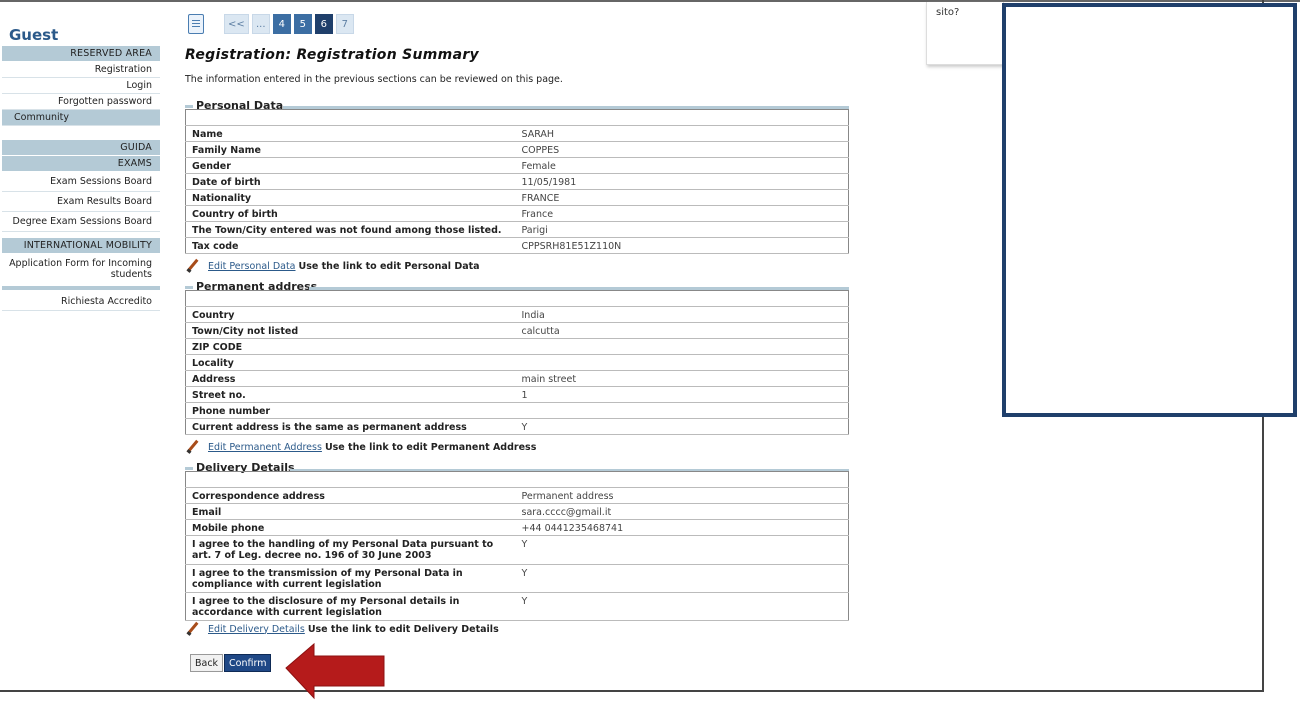 The width and height of the screenshot is (1300, 707). I want to click on sidebar-item-exam-sessions-board: Exam Sessions Board, so click(81, 182).